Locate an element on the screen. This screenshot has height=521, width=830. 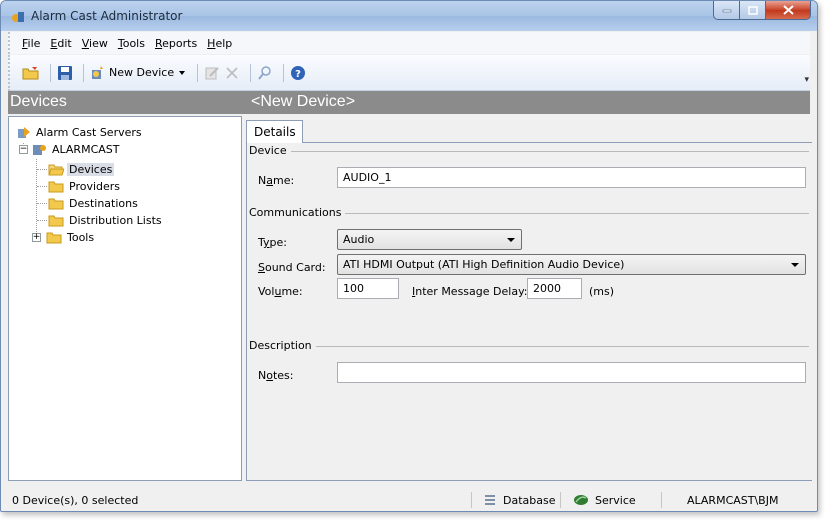
save-button is located at coordinates (65, 73).